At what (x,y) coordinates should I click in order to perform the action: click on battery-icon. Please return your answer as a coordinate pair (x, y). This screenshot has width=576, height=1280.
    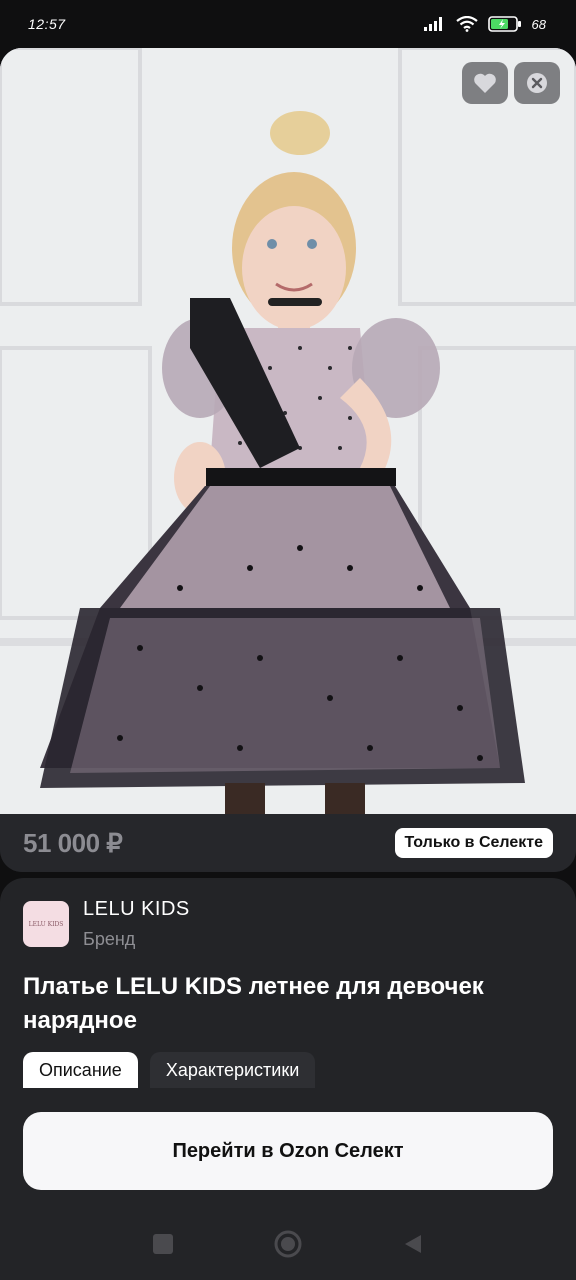
    Looking at the image, I should click on (504, 24).